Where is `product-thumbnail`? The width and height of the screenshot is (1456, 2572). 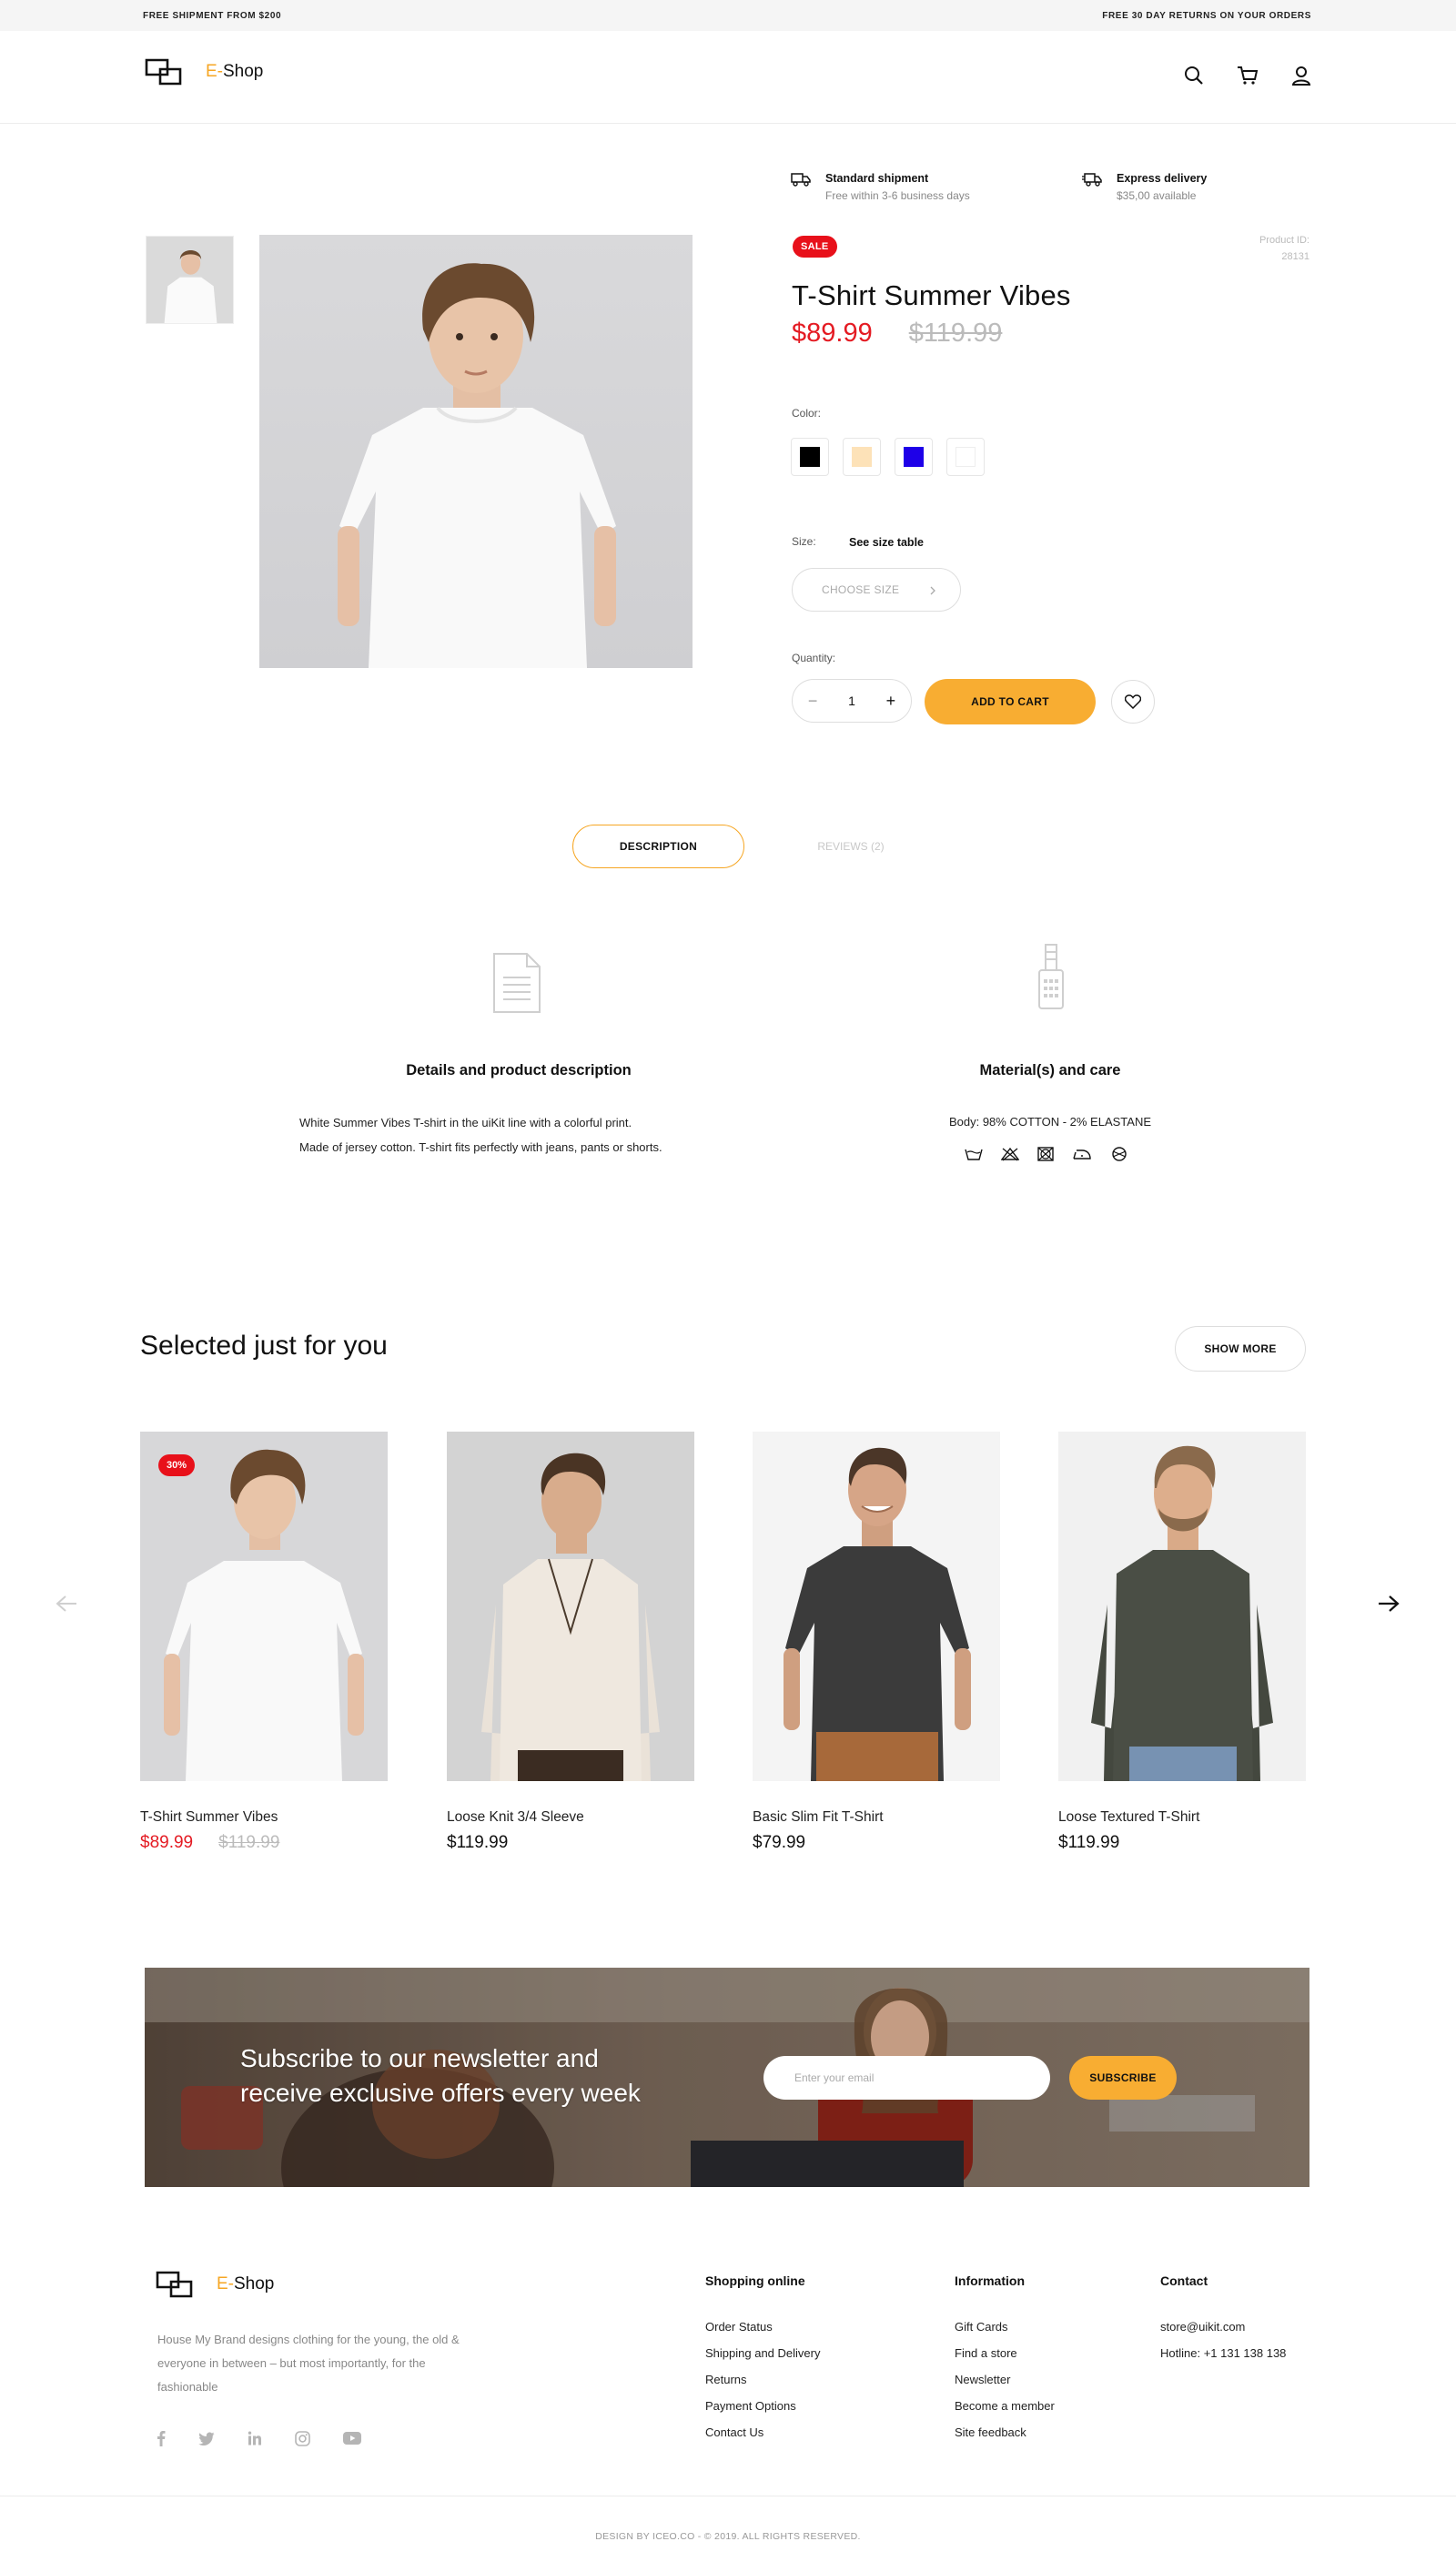
product-thumbnail is located at coordinates (190, 280).